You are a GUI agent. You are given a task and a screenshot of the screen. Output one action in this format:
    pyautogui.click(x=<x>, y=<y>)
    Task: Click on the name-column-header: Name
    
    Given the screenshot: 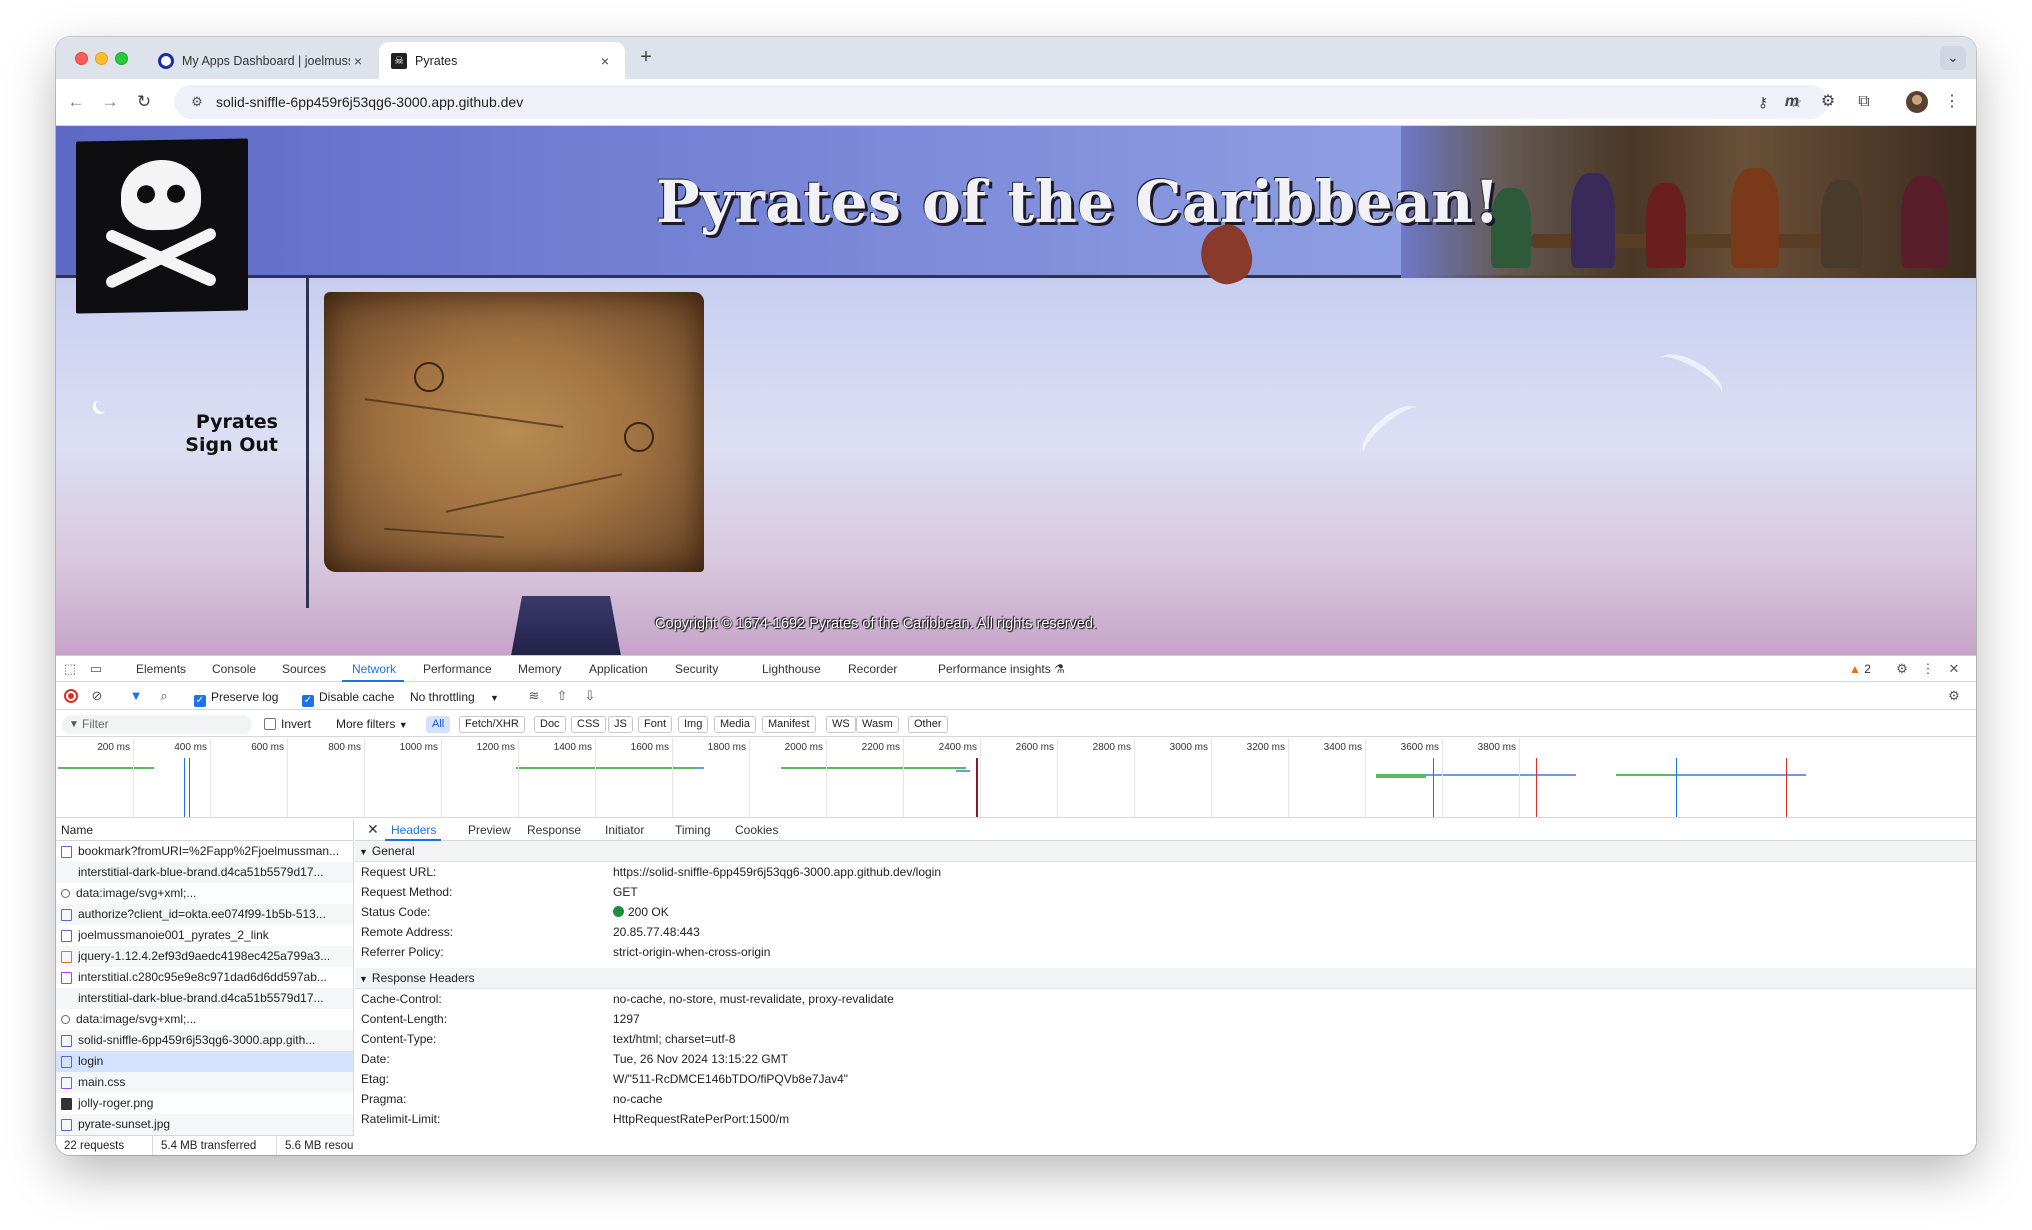 What is the action you would take?
    pyautogui.click(x=204, y=830)
    